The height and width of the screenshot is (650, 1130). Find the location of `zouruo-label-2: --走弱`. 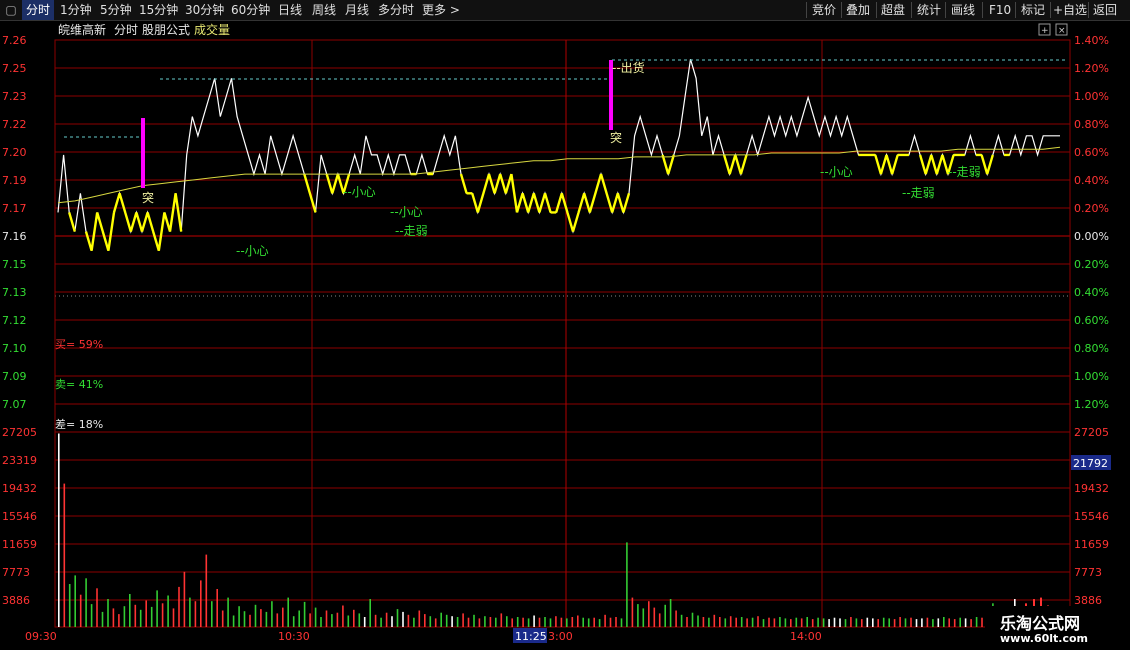

zouruo-label-2: --走弱 is located at coordinates (918, 193).